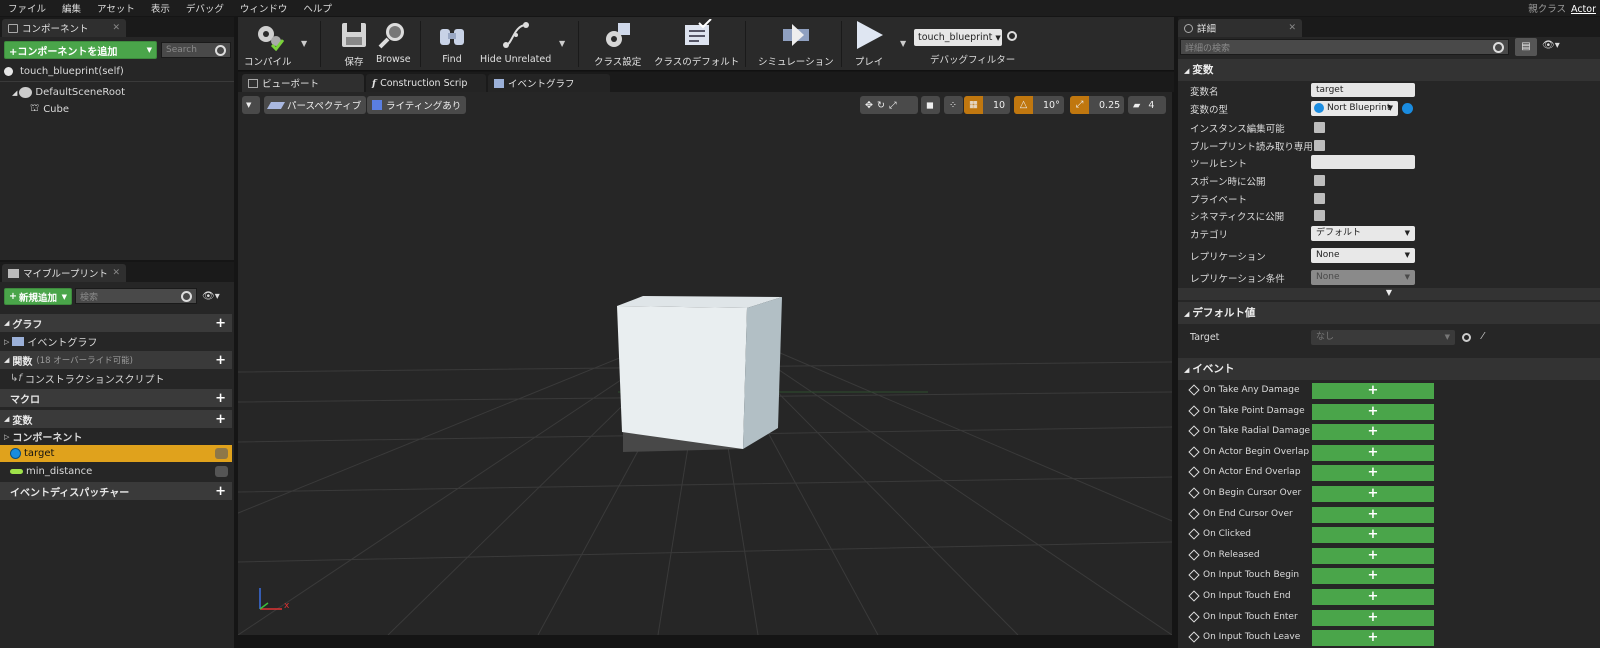  Describe the element at coordinates (315, 105) in the screenshot. I see `perspective-button: パースペクティブ` at that location.